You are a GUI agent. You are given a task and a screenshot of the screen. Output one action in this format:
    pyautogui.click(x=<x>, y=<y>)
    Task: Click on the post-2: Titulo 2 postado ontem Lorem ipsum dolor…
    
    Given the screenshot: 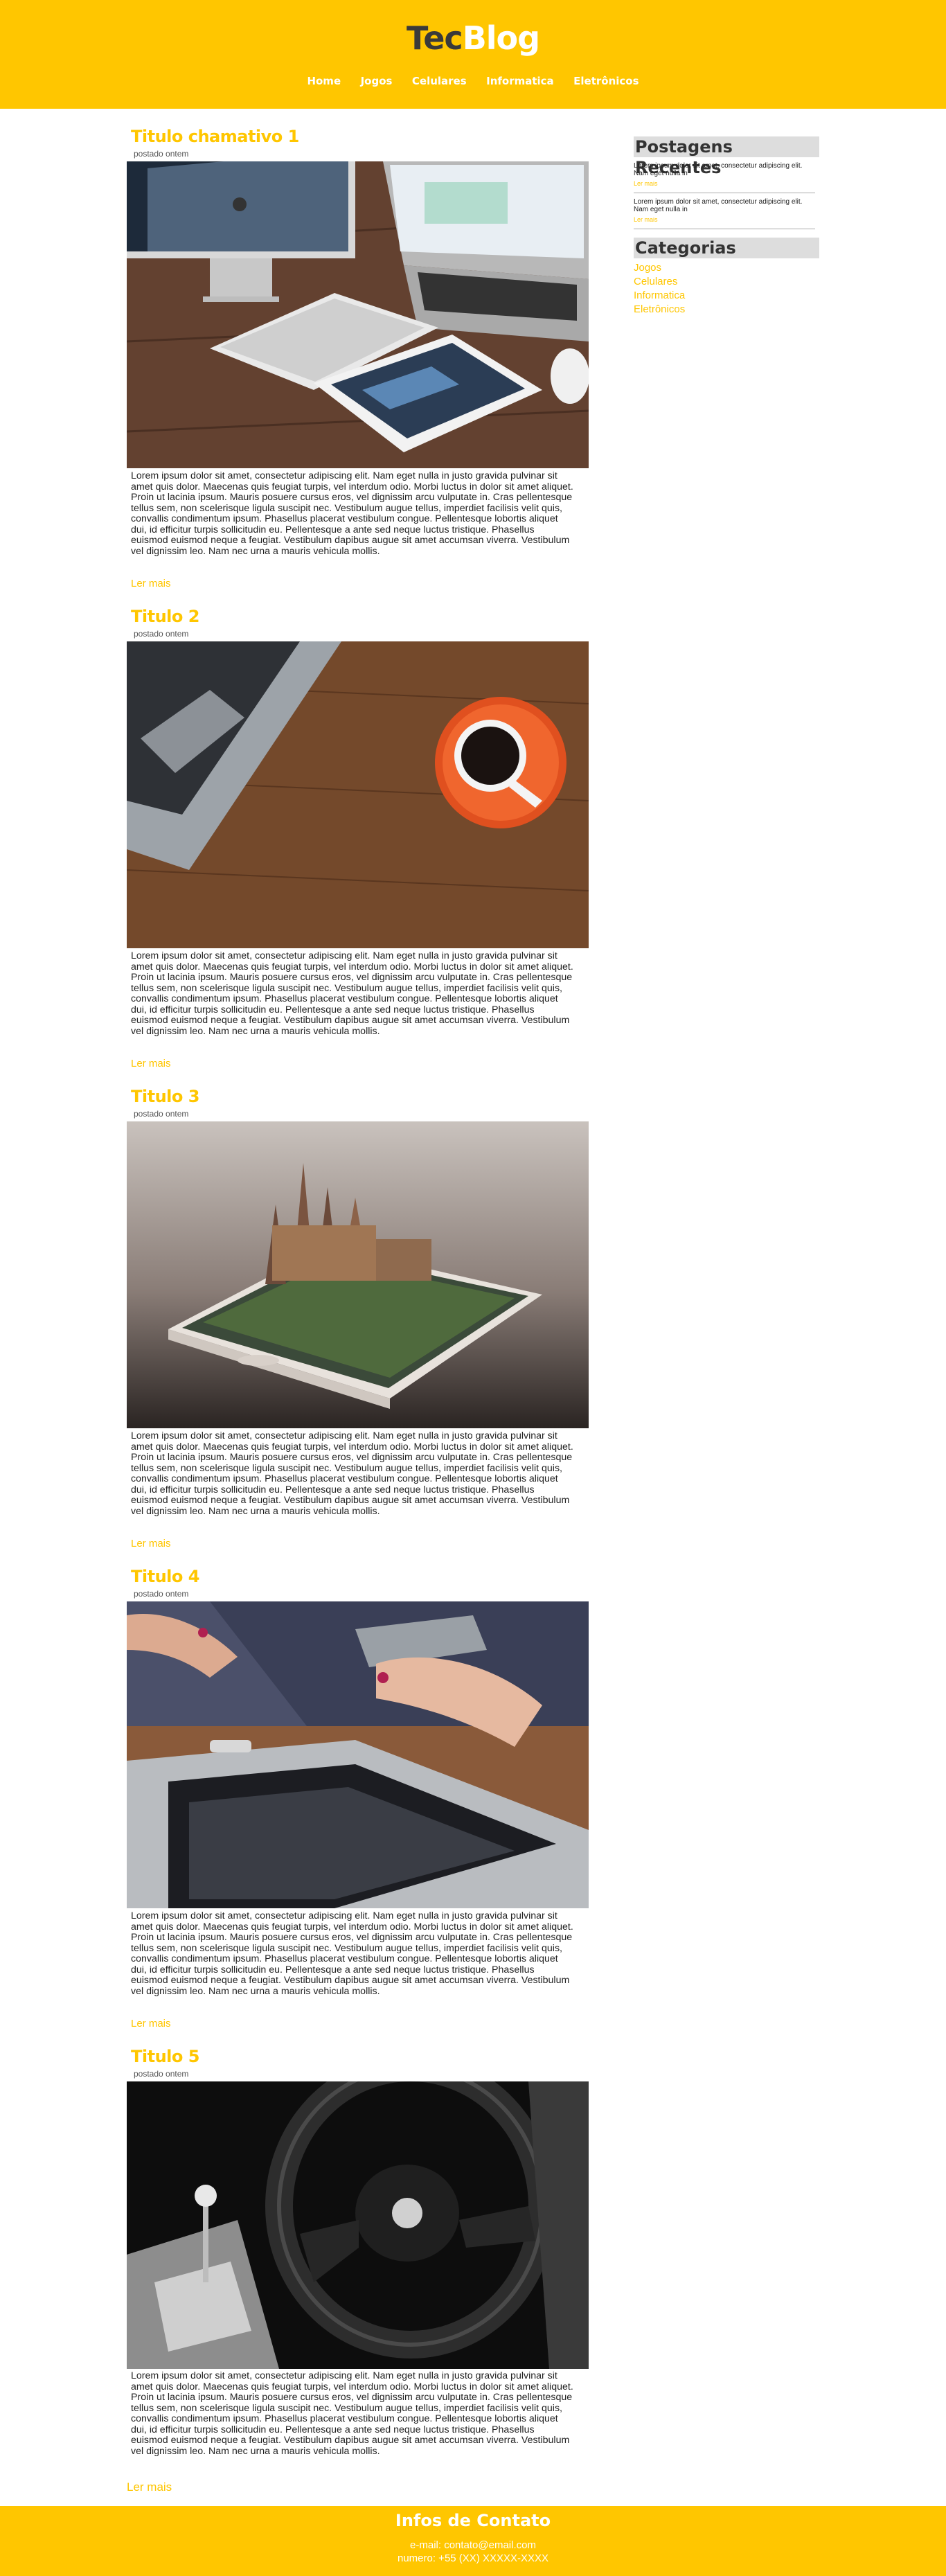 What is the action you would take?
    pyautogui.click(x=358, y=847)
    